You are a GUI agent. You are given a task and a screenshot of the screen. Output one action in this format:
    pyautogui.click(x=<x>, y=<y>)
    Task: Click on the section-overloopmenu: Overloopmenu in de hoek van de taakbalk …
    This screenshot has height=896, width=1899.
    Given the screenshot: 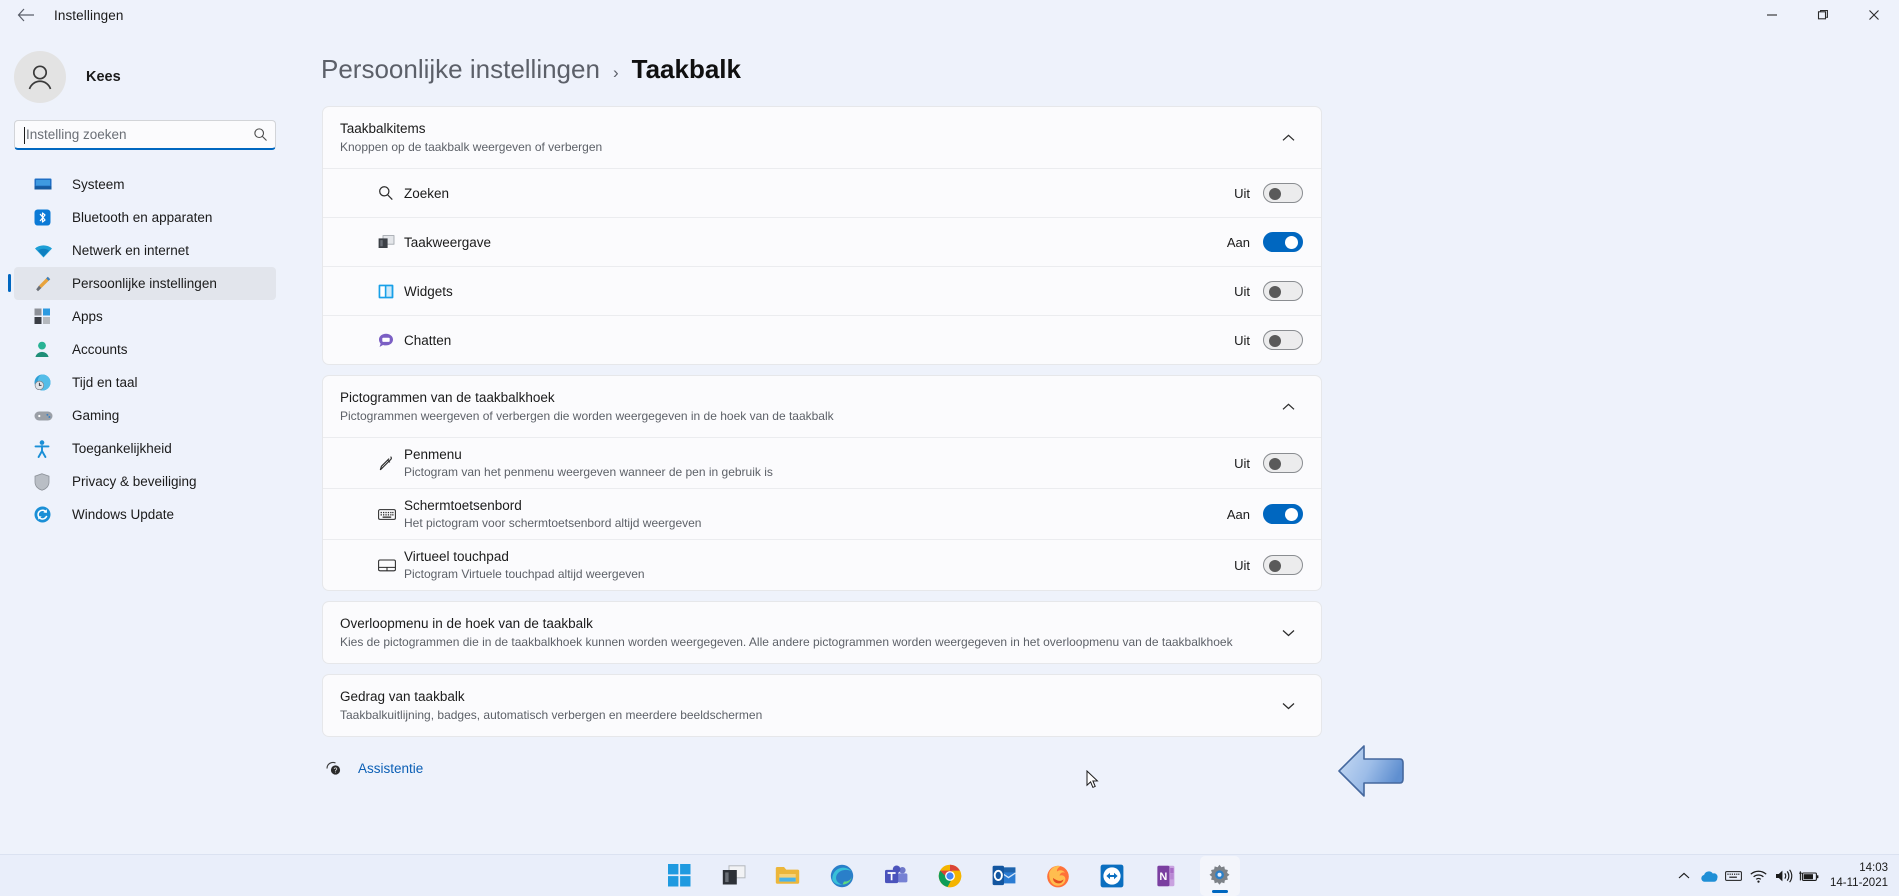 What is the action you would take?
    pyautogui.click(x=822, y=632)
    